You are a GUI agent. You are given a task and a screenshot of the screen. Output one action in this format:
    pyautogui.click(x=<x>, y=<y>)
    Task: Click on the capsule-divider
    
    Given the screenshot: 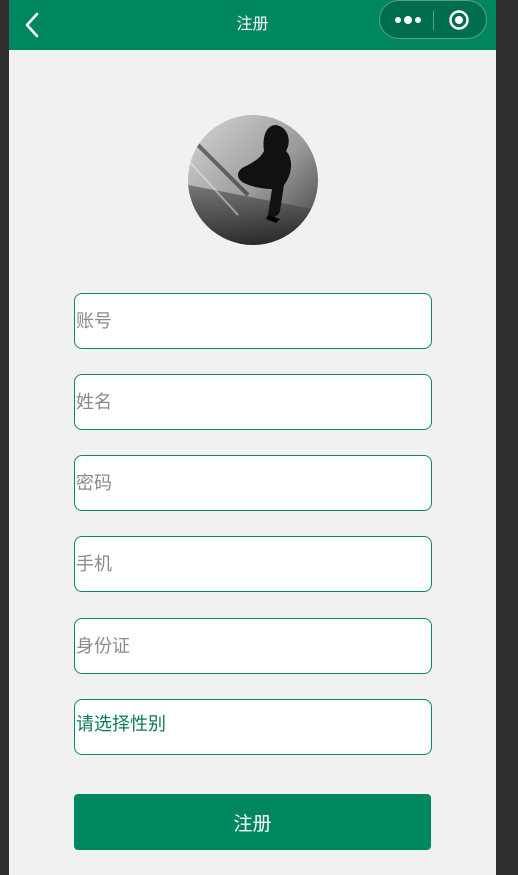 What is the action you would take?
    pyautogui.click(x=433, y=20)
    